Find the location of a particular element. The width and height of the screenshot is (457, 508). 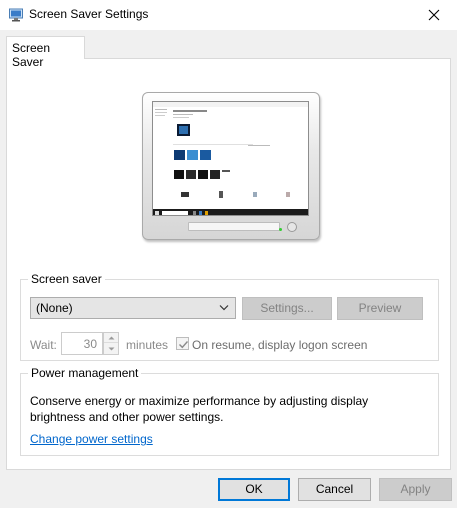

preview-screen is located at coordinates (230, 158).